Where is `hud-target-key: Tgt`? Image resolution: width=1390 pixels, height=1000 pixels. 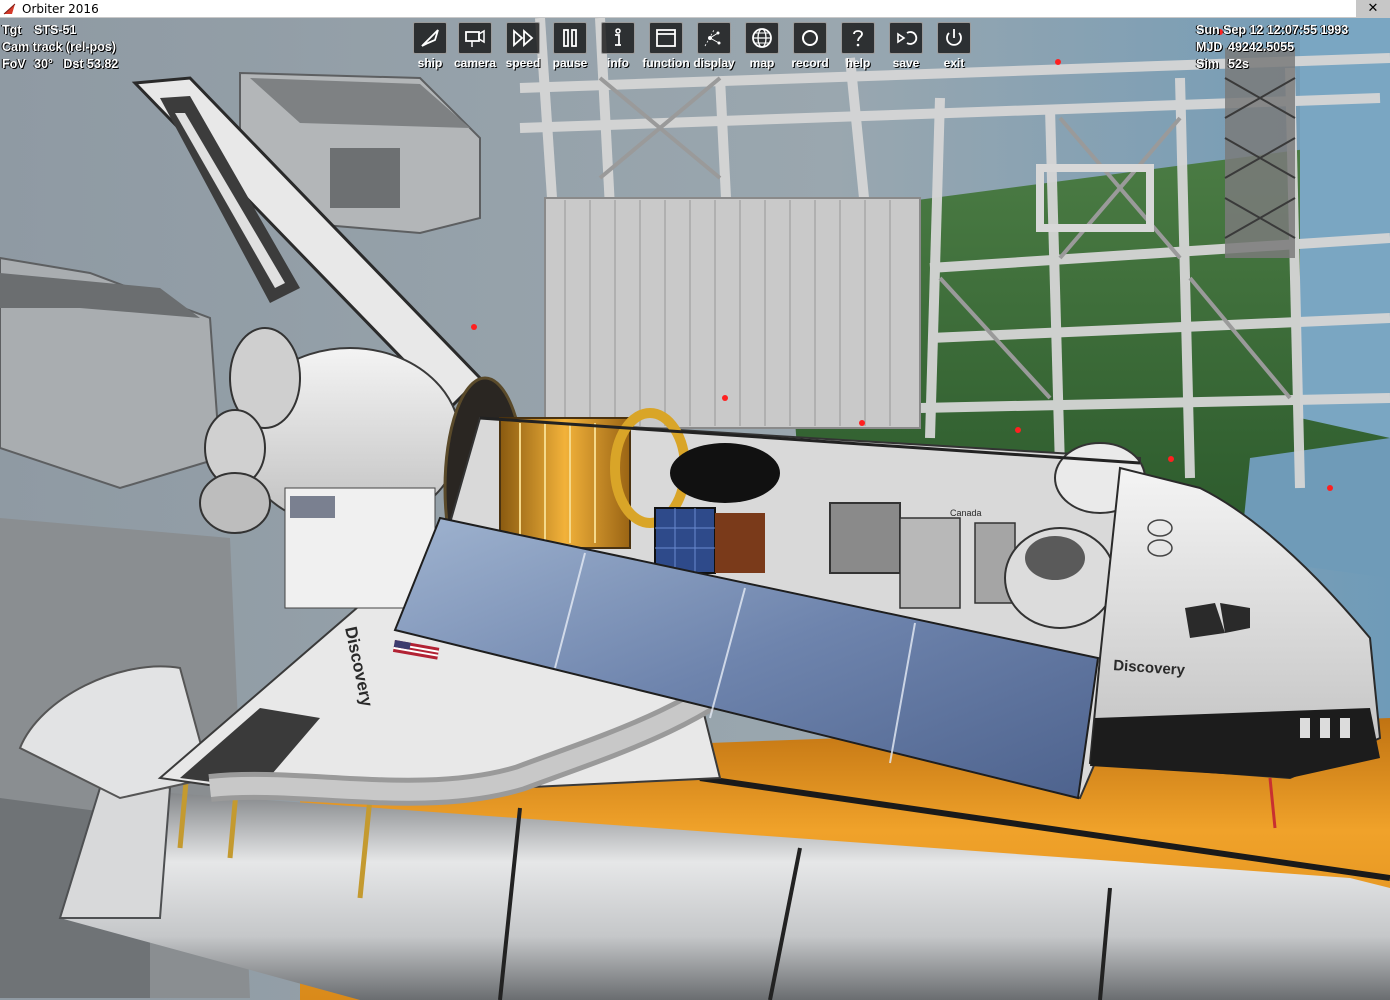
hud-target-key: Tgt is located at coordinates (12, 30).